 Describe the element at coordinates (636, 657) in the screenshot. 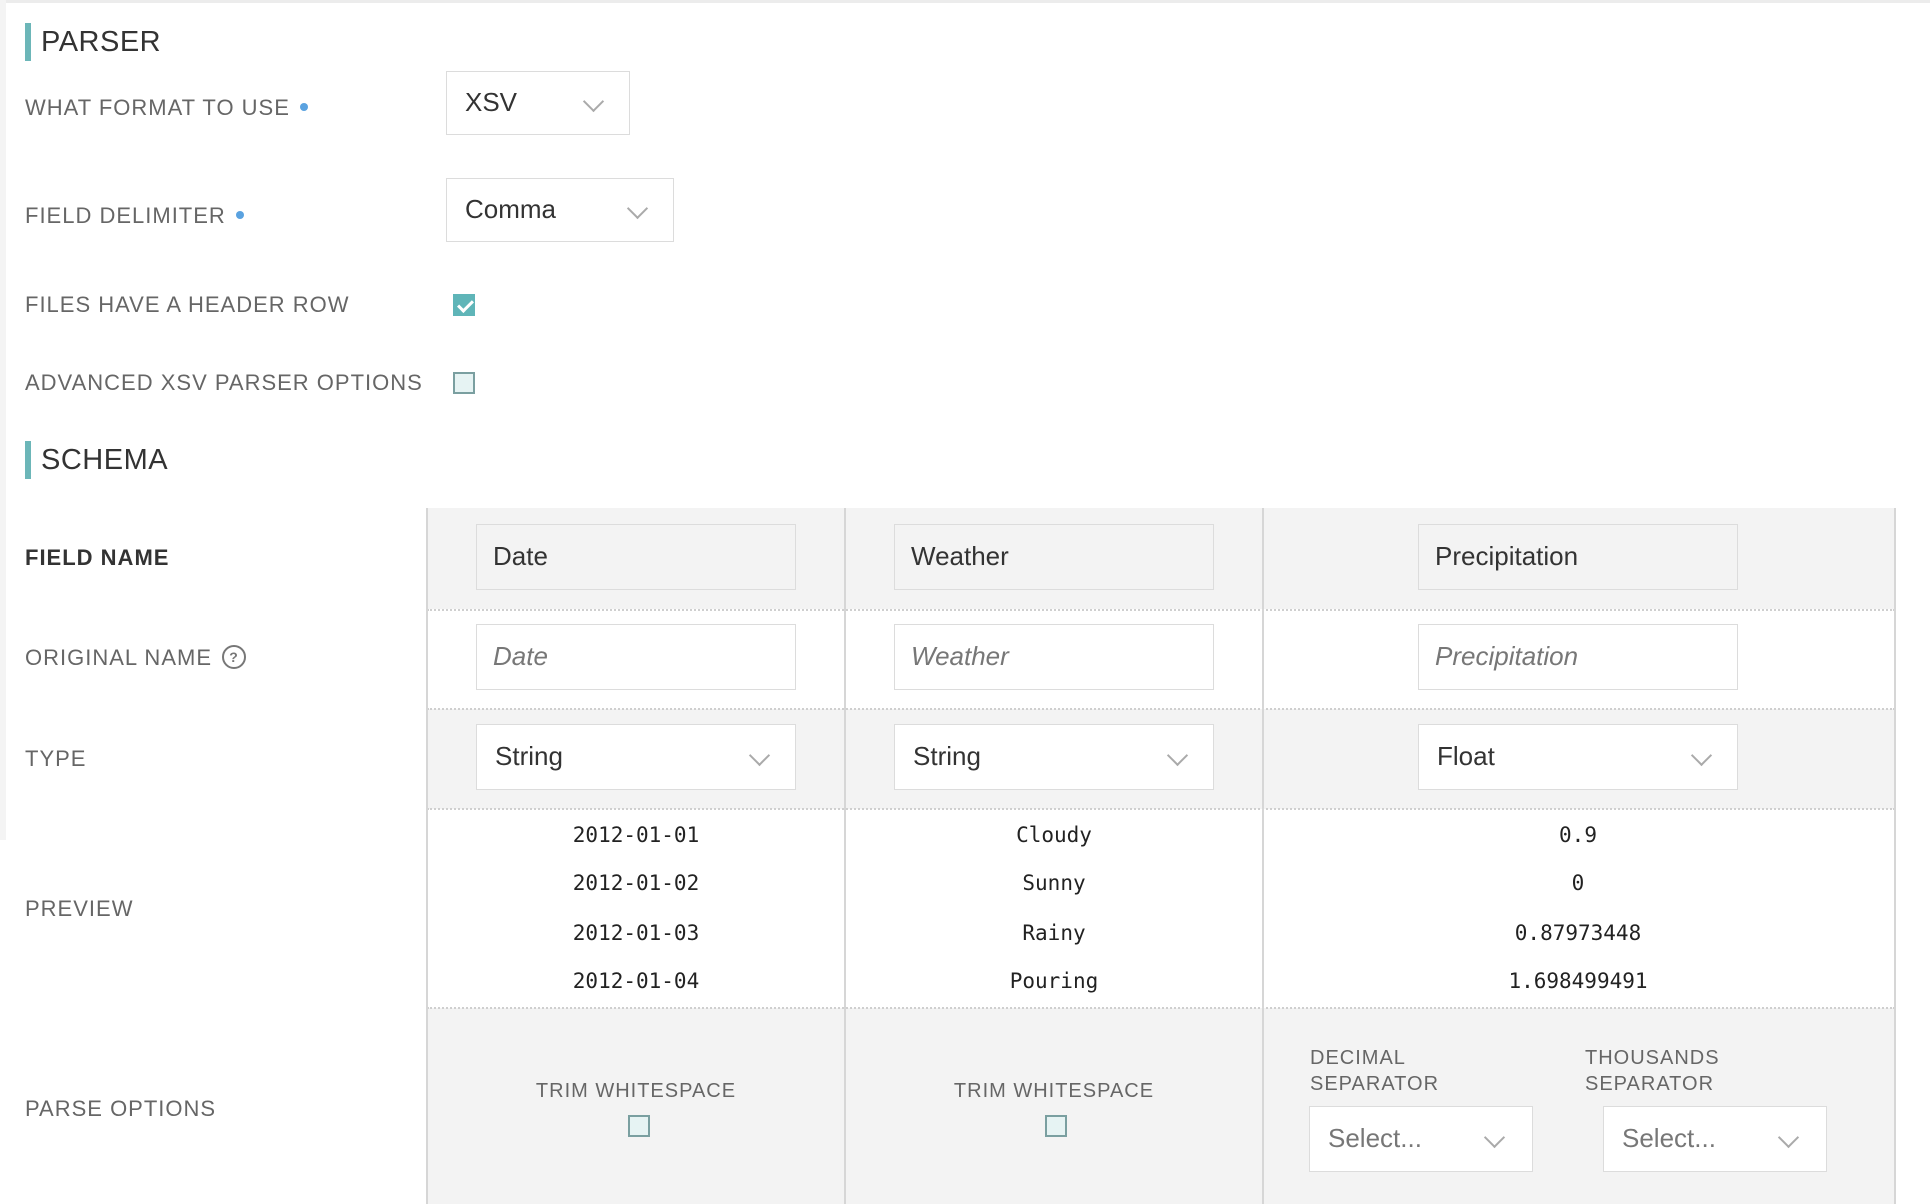

I see `original-name-input-date: Date` at that location.